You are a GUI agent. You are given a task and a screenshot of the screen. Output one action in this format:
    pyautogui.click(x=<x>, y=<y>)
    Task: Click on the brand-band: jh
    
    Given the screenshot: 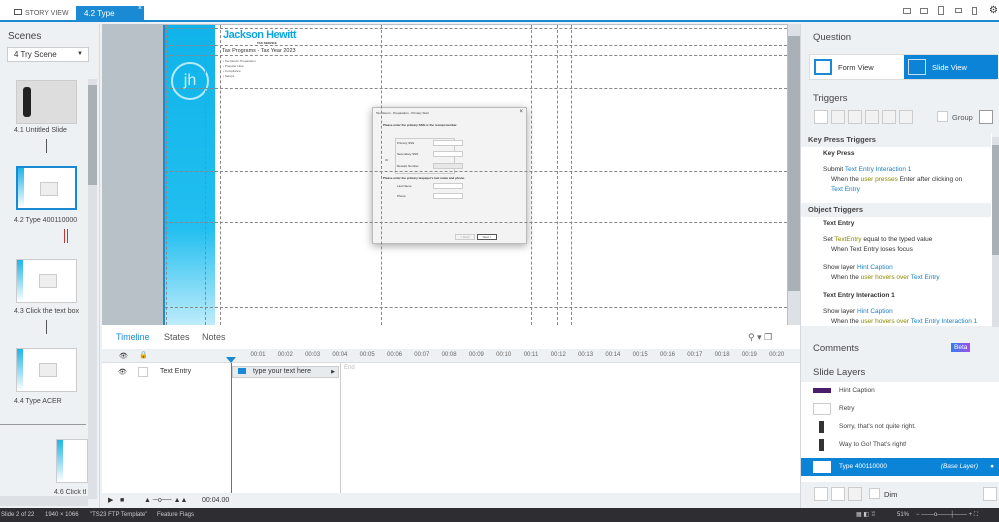 What is the action you would take?
    pyautogui.click(x=190, y=175)
    